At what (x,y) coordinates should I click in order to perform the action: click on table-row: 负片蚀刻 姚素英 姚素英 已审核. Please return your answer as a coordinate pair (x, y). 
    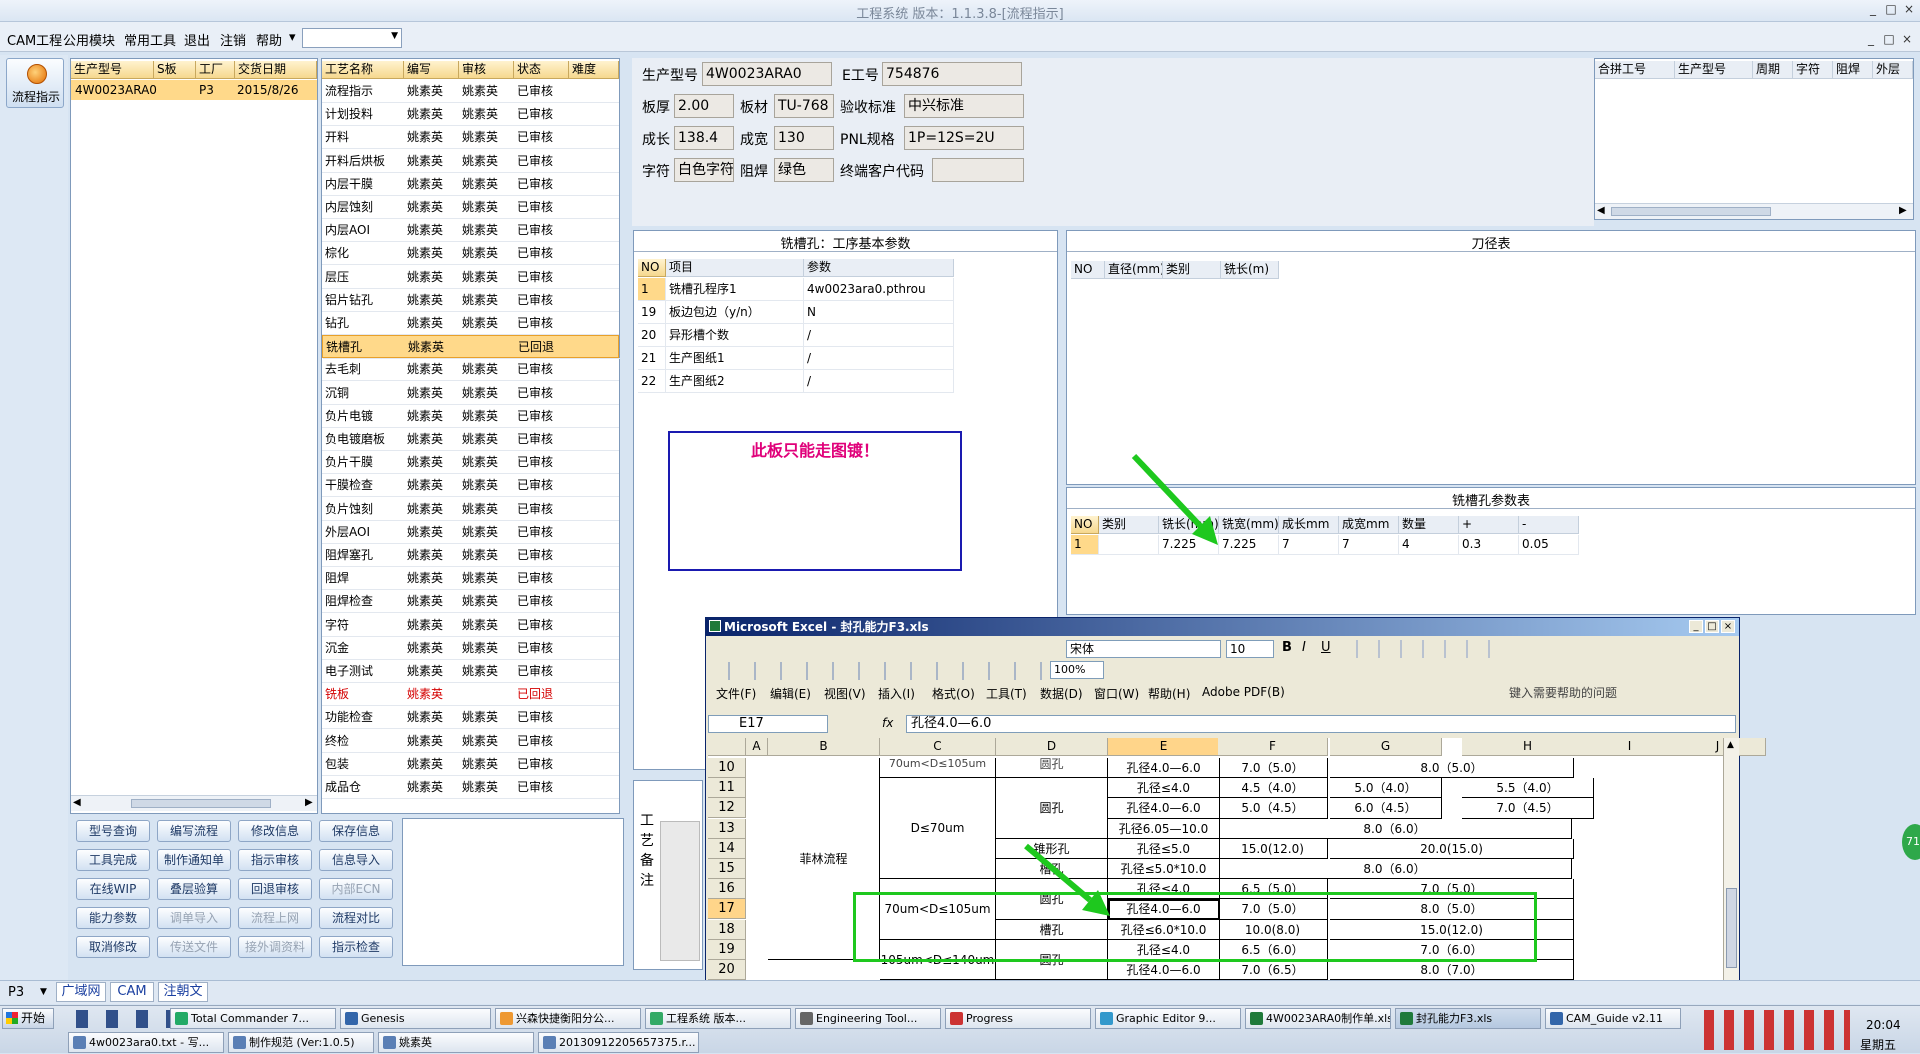
    Looking at the image, I should click on (470, 509).